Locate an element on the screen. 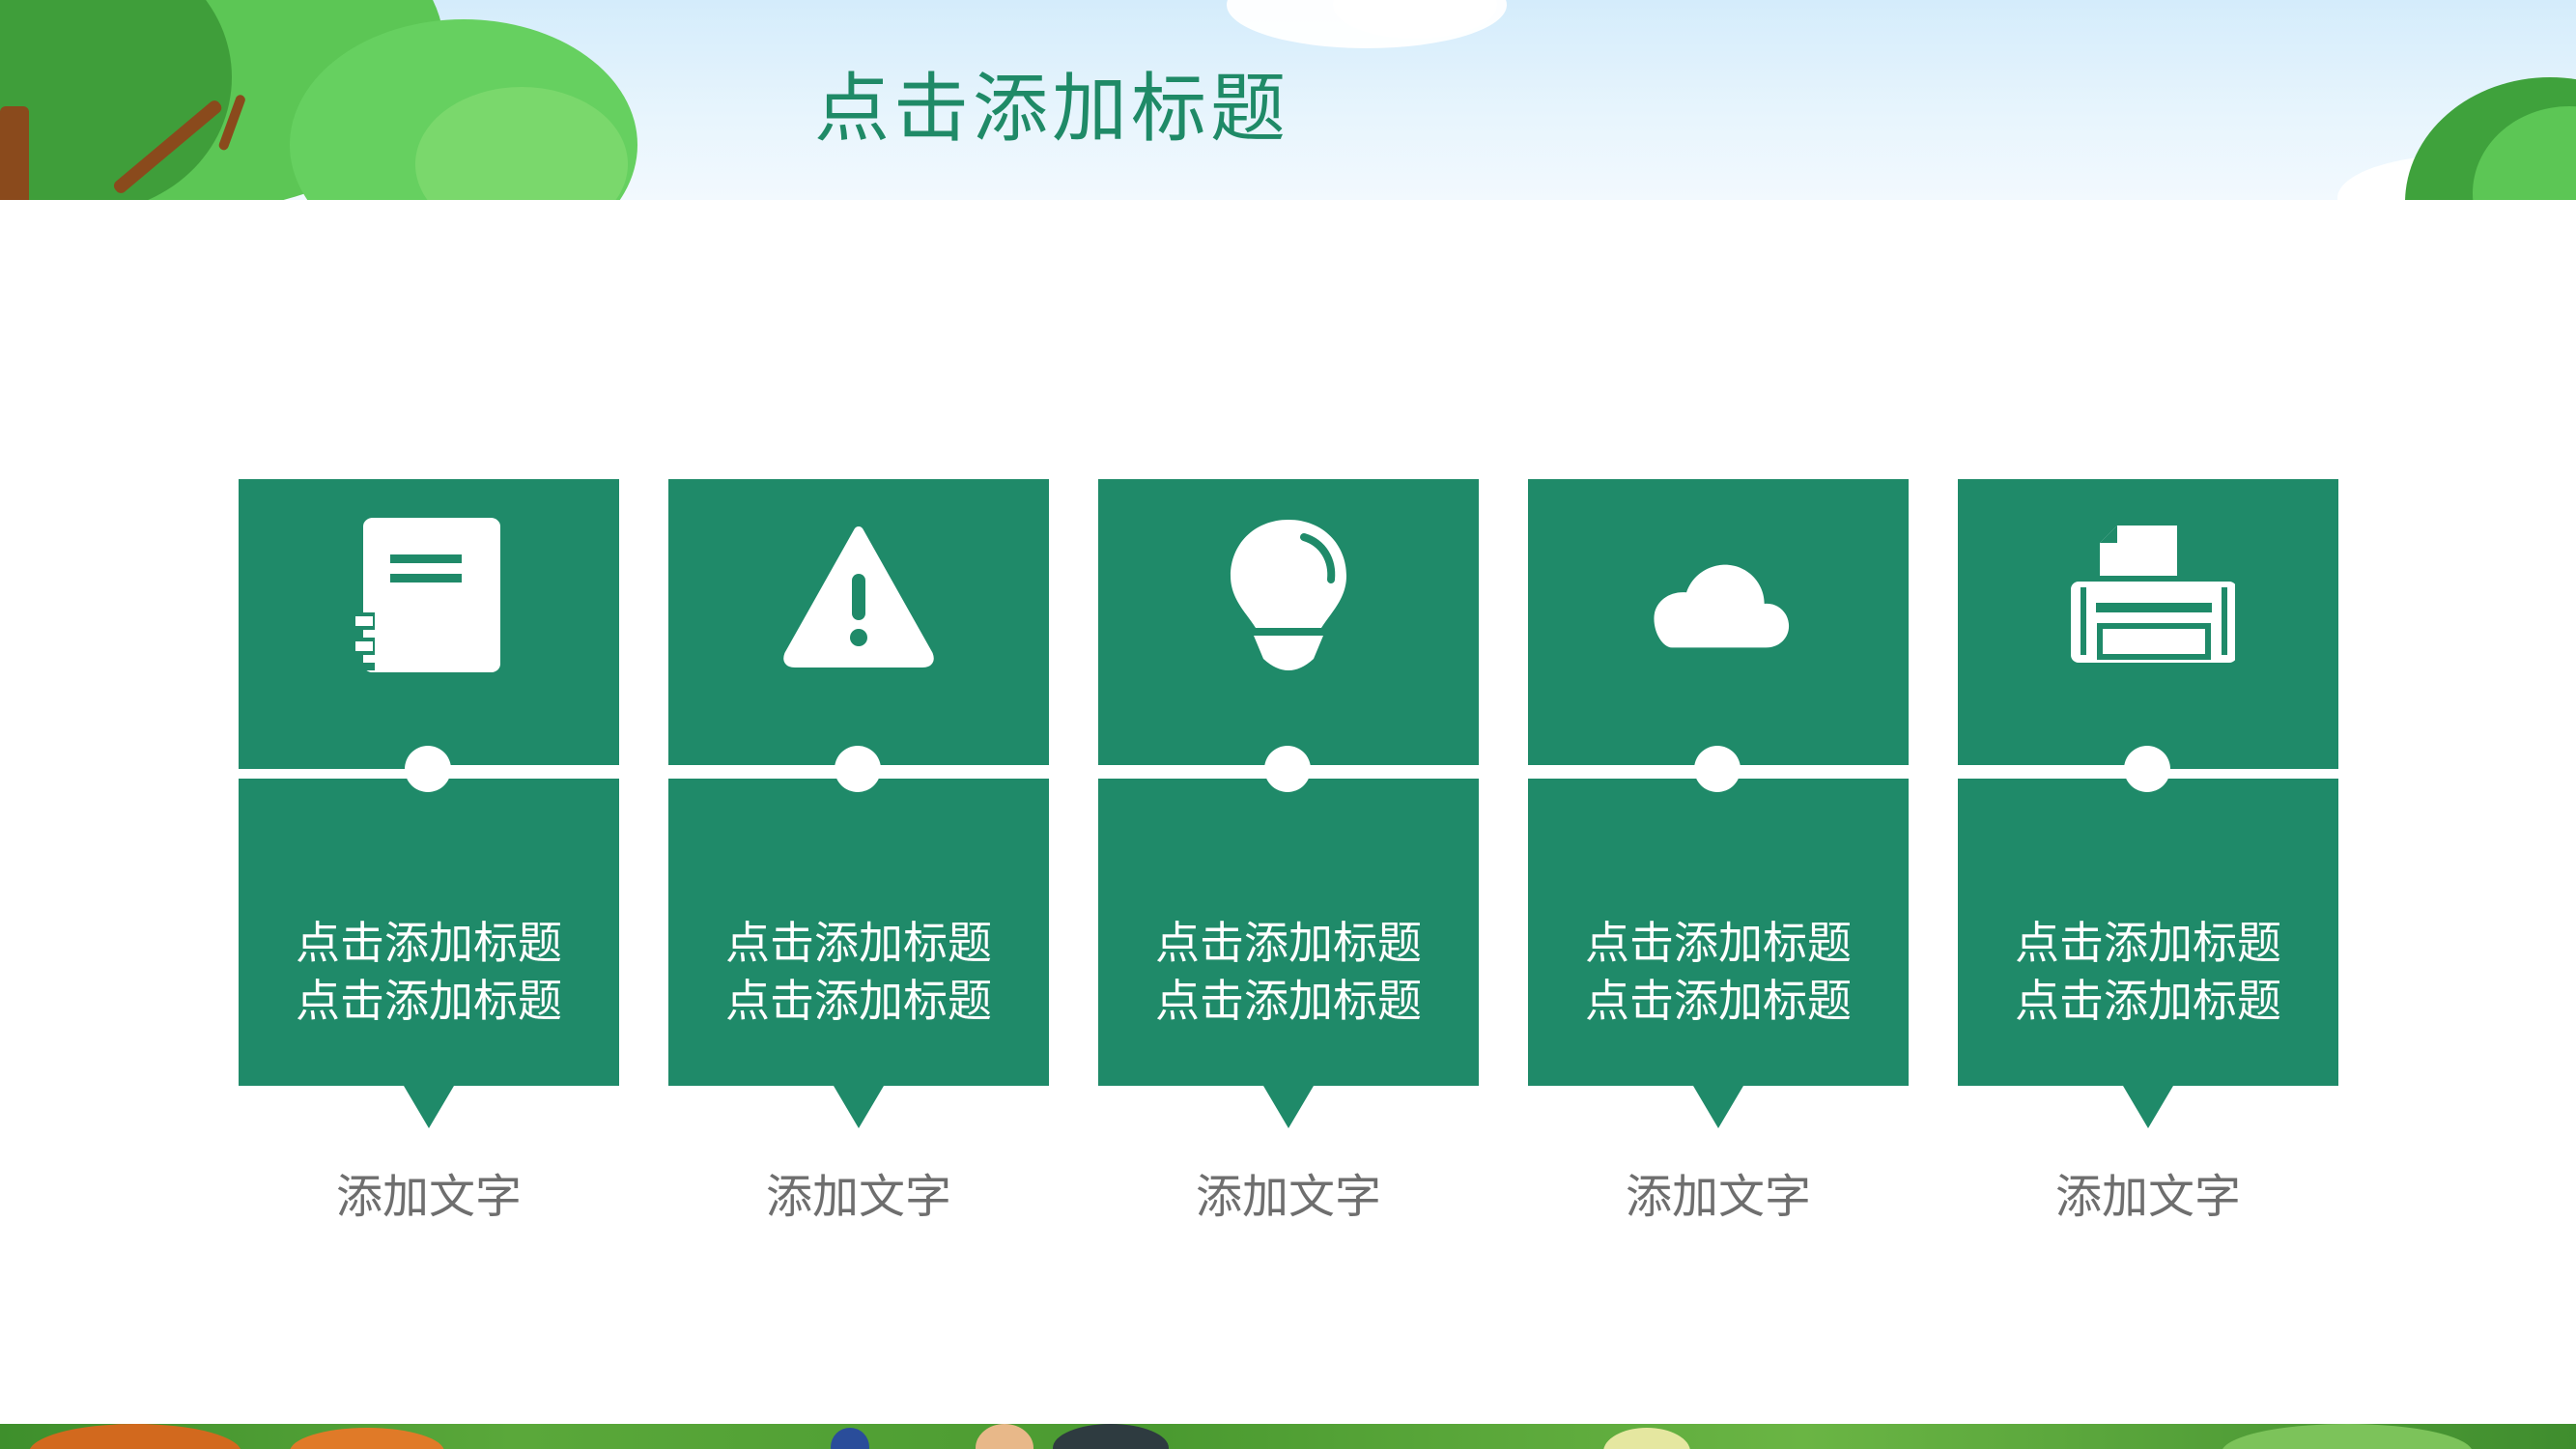 This screenshot has height=1449, width=2576. timeline-card-3: 点击添加标题 点击添加标题 添加文字 is located at coordinates (1288, 851).